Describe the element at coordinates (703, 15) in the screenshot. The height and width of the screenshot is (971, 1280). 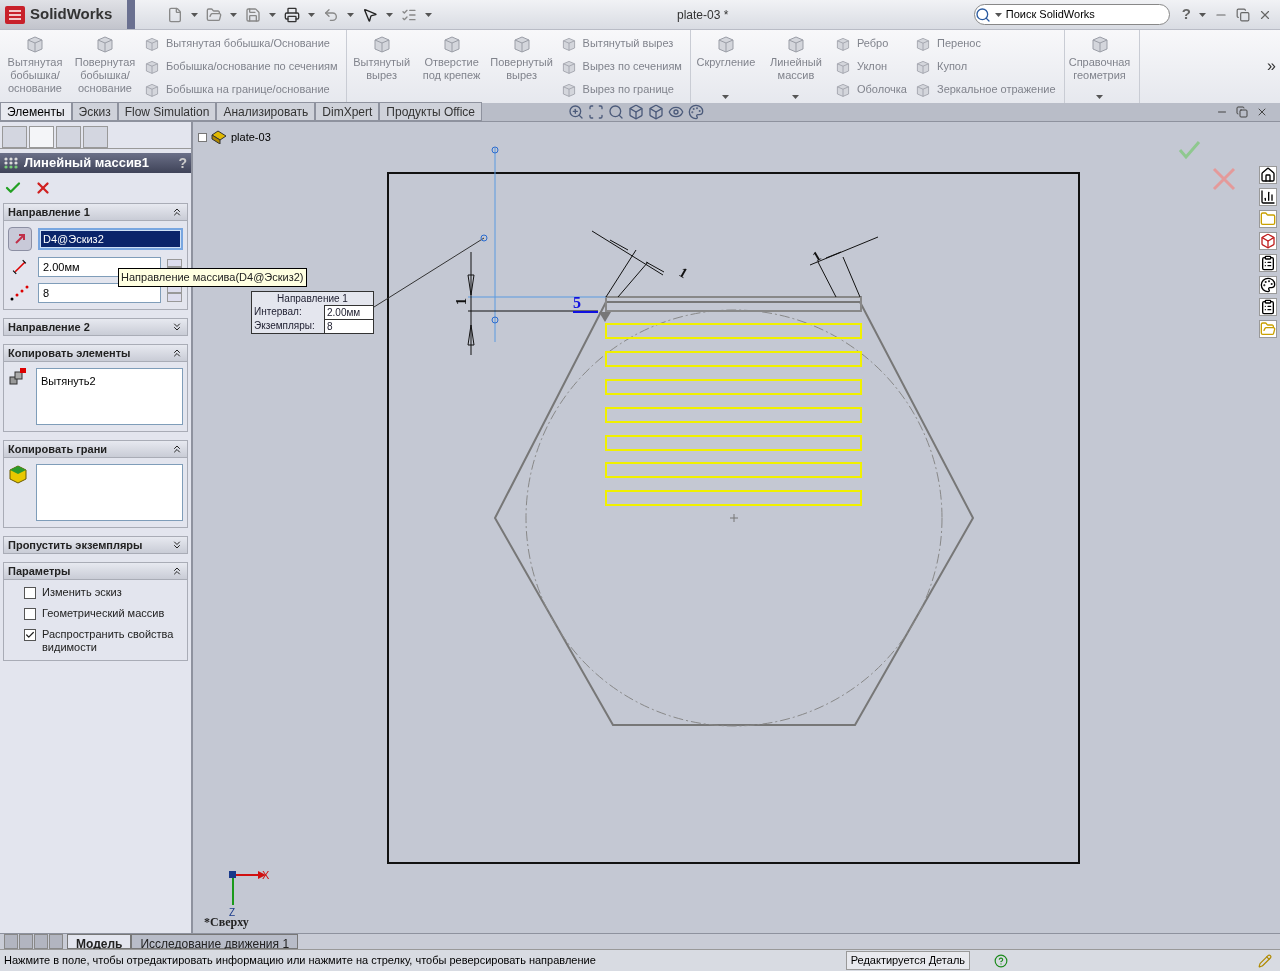
I see `window-title: plate-03 *` at that location.